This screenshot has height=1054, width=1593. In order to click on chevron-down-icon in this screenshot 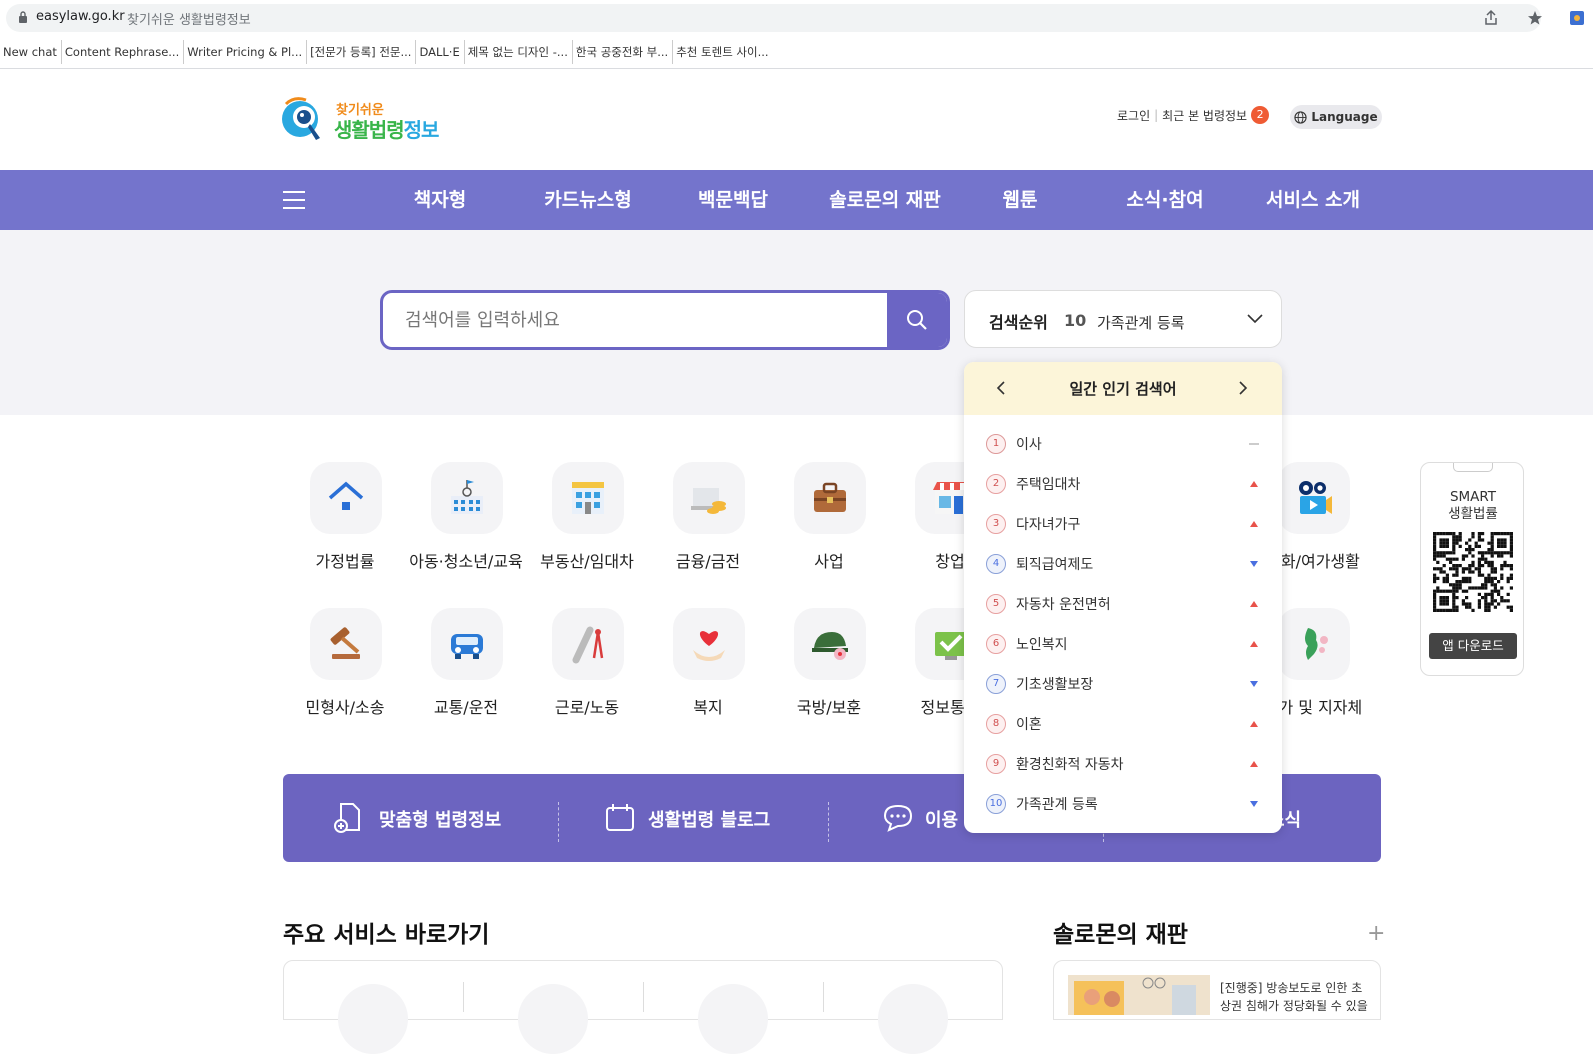, I will do `click(1255, 319)`.